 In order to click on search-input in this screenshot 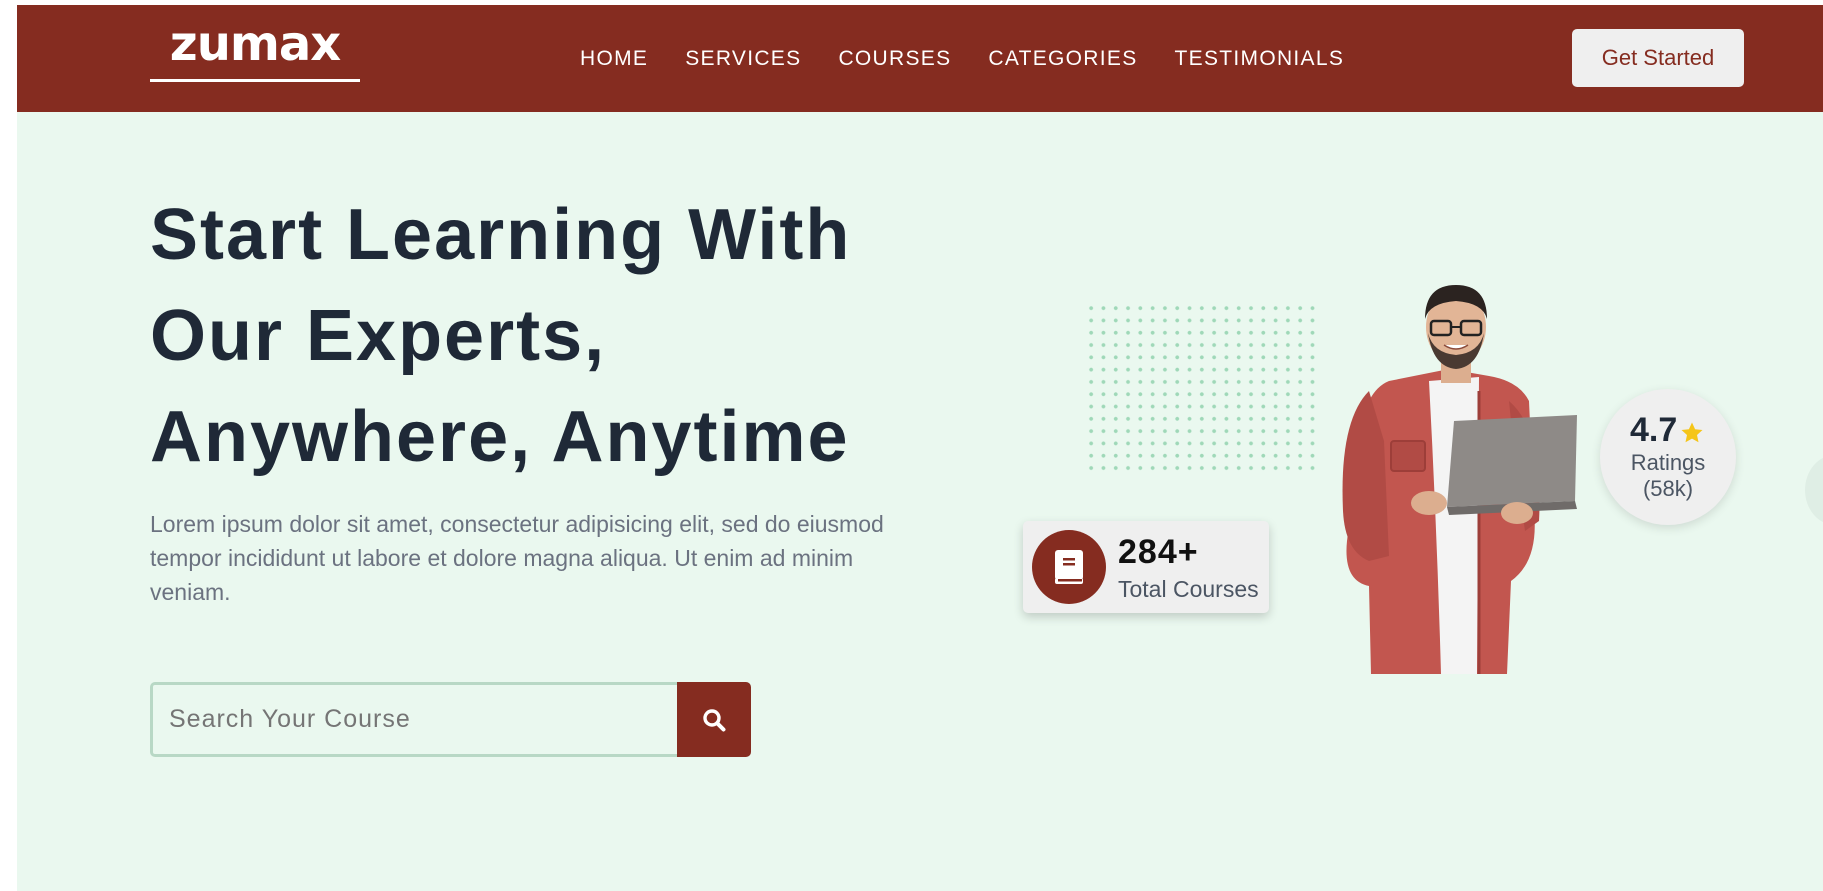, I will do `click(413, 719)`.